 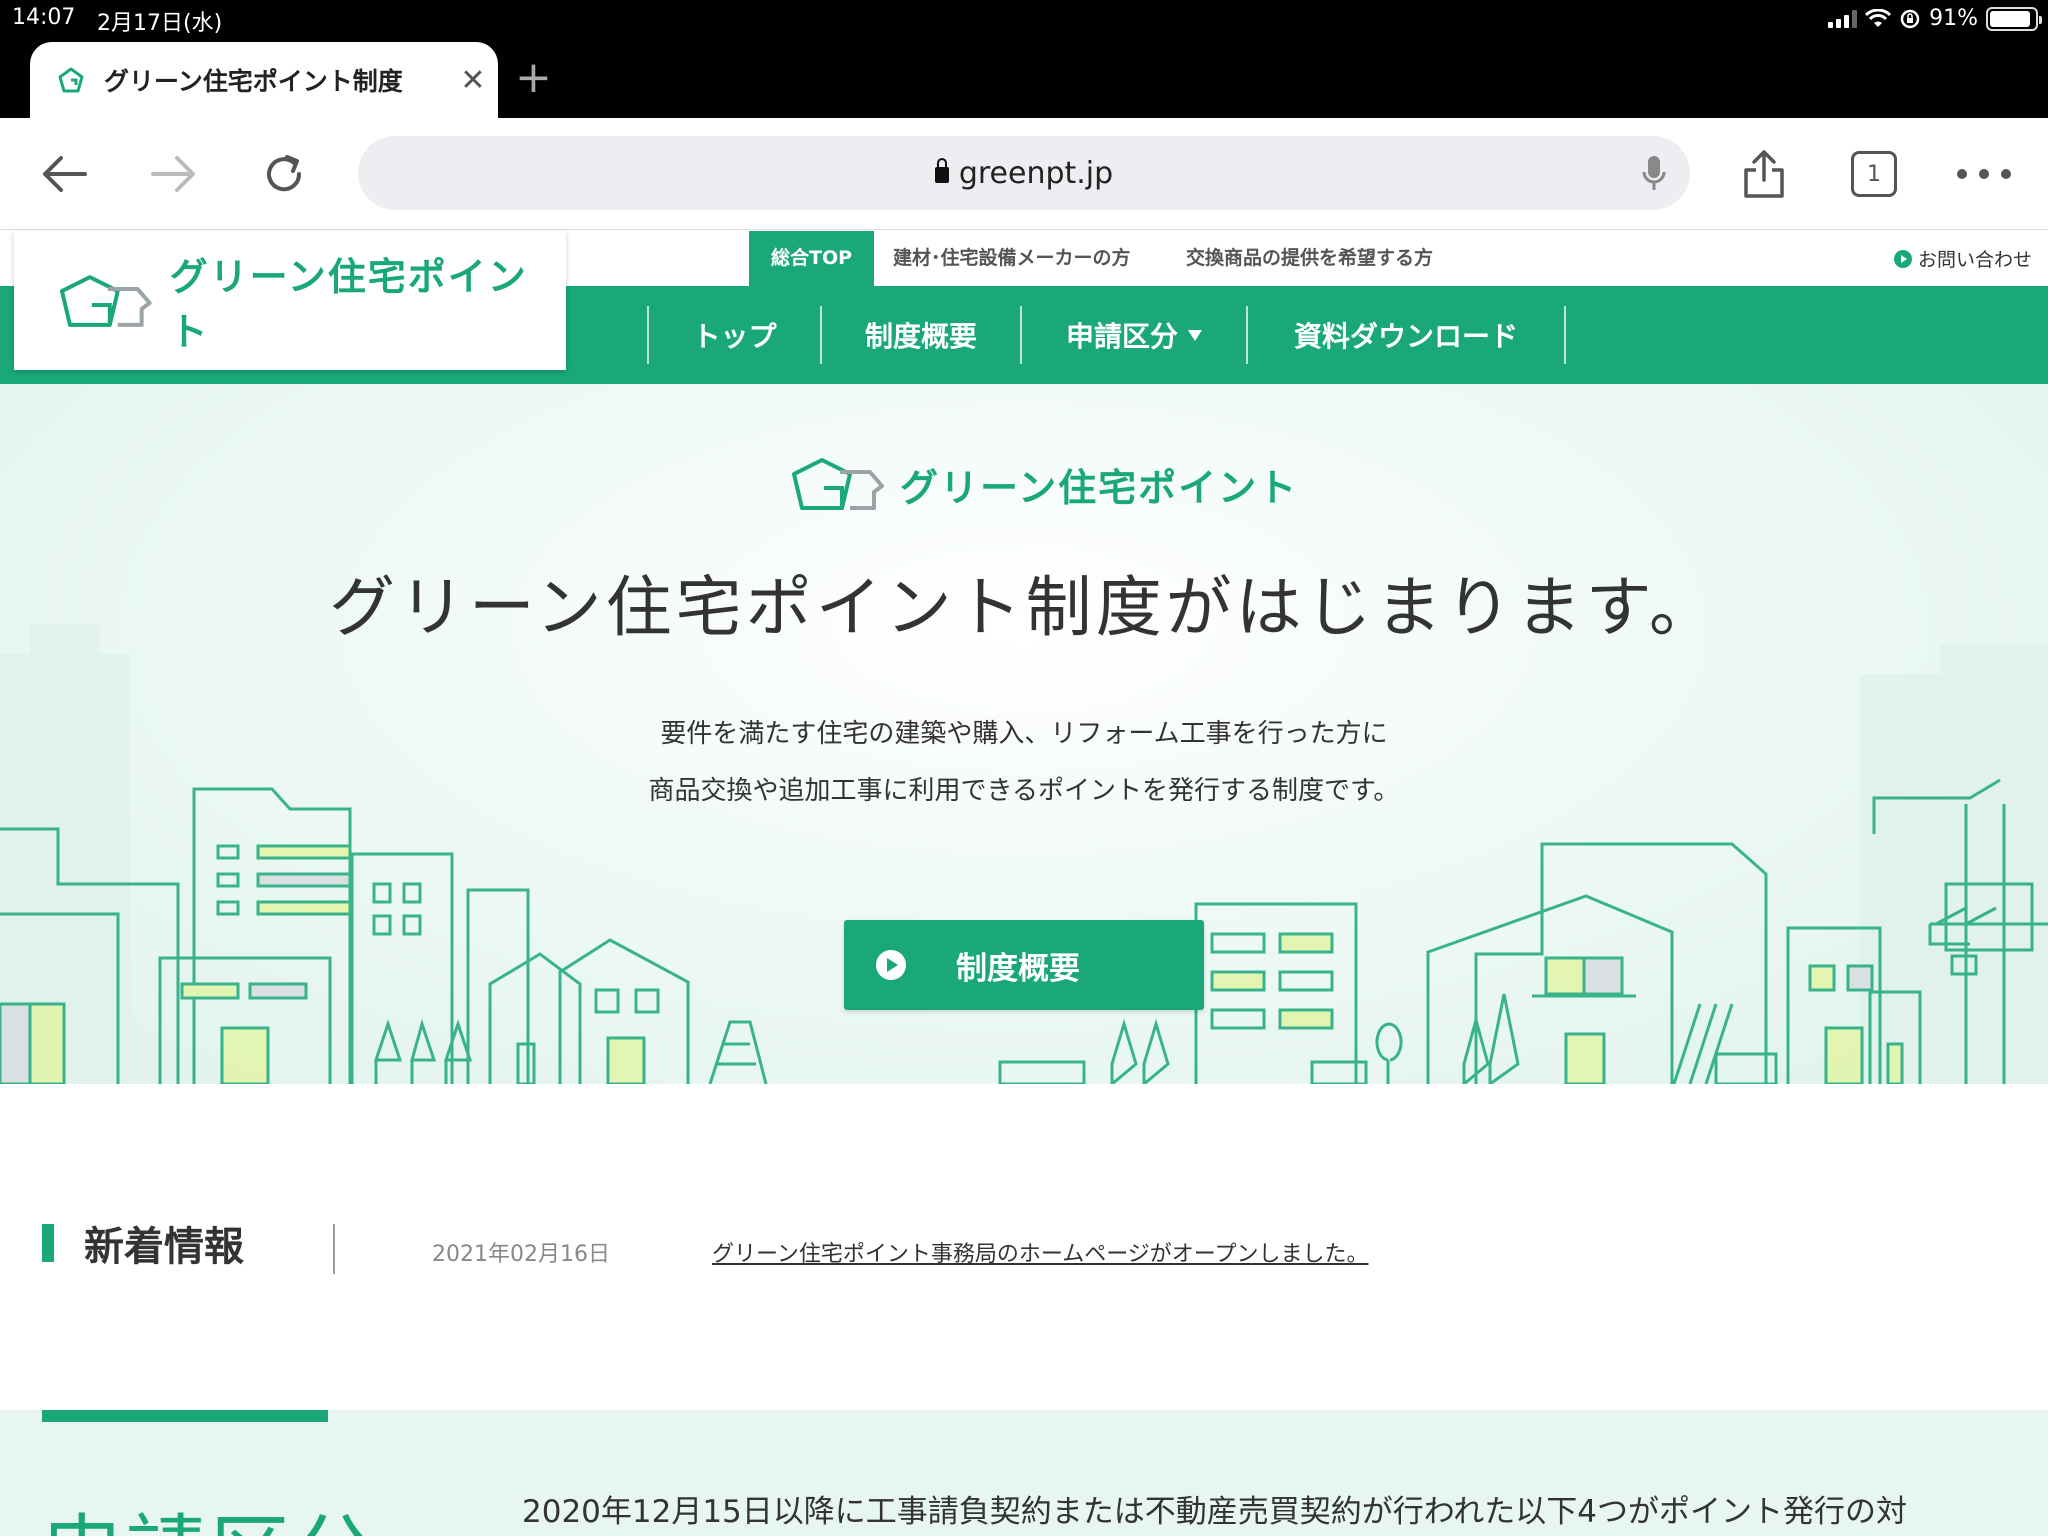 What do you see at coordinates (174, 174) in the screenshot?
I see `forward-icon` at bounding box center [174, 174].